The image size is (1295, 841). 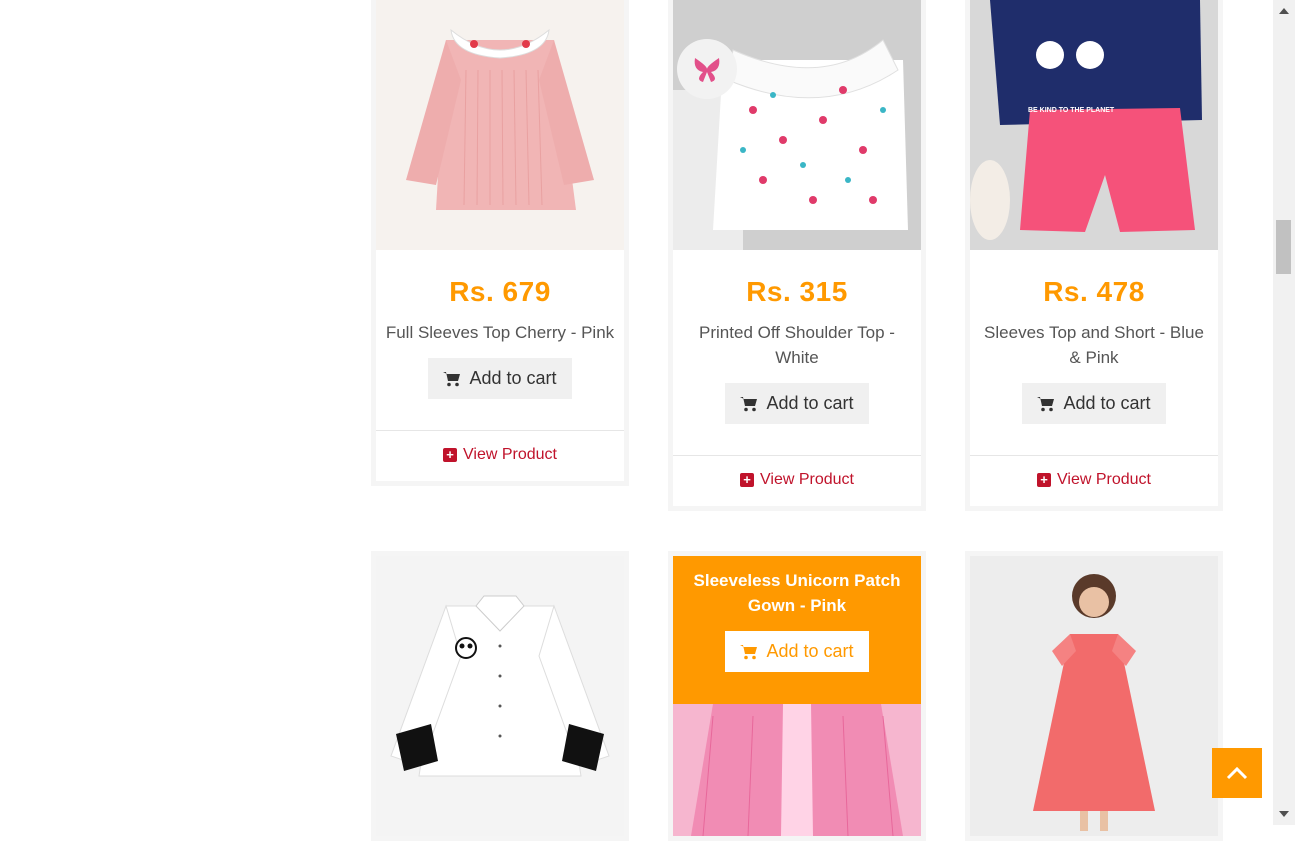 I want to click on product-price: Rs. 679, so click(x=500, y=291).